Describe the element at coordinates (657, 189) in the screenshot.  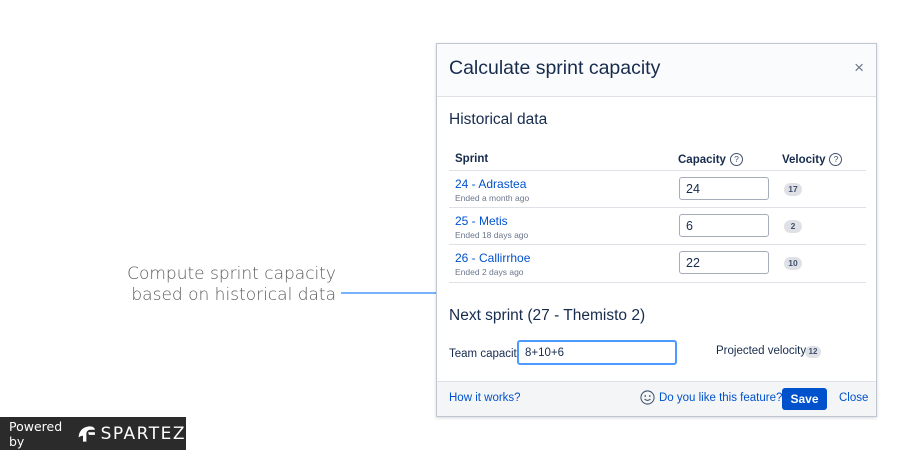
I see `table-row: 24 - Adrastea Ended a month ago 17` at that location.